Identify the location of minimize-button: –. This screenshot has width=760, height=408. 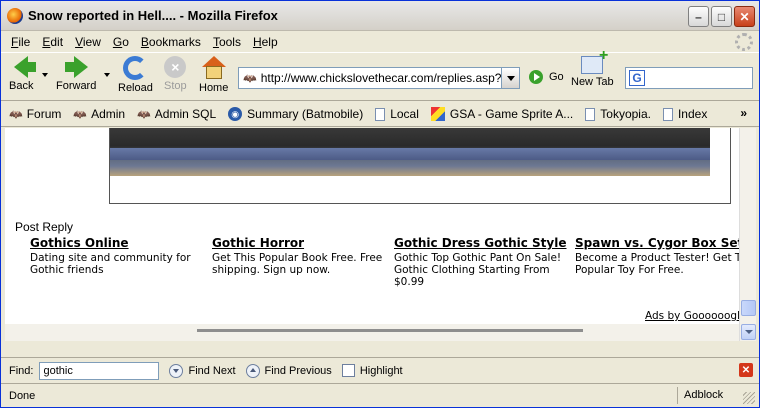
(698, 16).